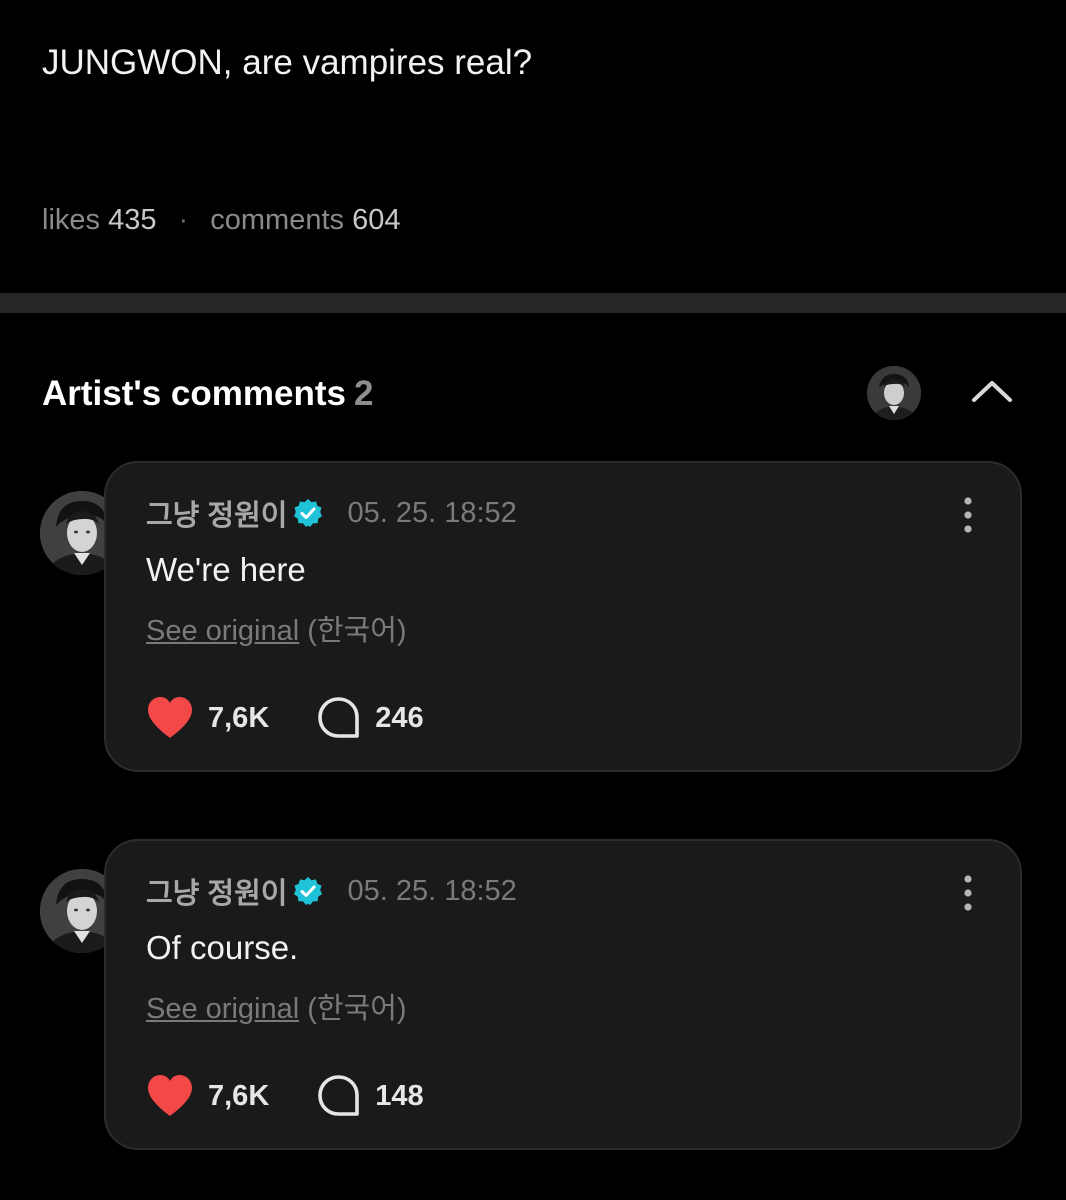 Image resolution: width=1066 pixels, height=1200 pixels. I want to click on post-stats: likes 435 · comments 604, so click(221, 220).